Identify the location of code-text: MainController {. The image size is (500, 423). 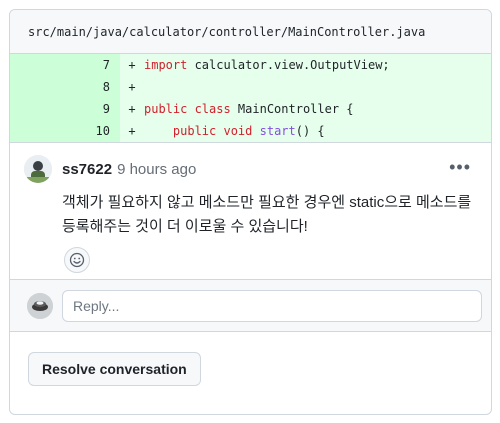
(292, 109).